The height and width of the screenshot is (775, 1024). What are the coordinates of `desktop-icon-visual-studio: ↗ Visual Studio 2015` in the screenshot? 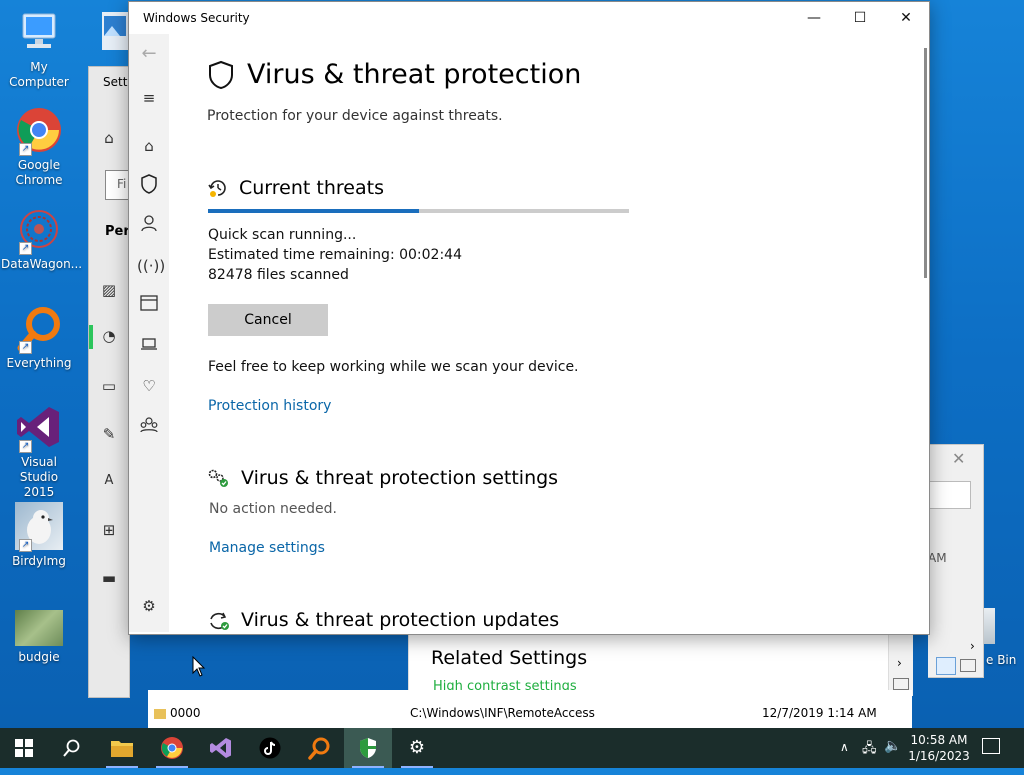 It's located at (39, 451).